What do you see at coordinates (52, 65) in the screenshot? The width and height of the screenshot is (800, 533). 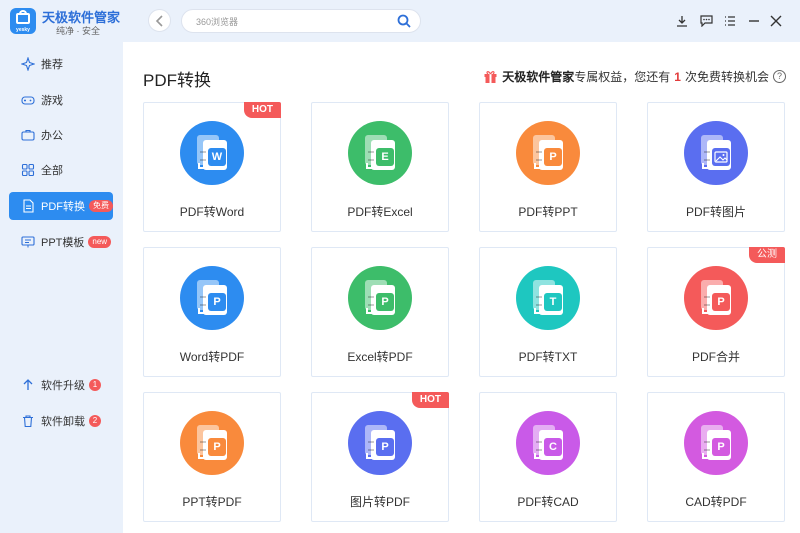 I see `sidebar-item-label: 推荐` at bounding box center [52, 65].